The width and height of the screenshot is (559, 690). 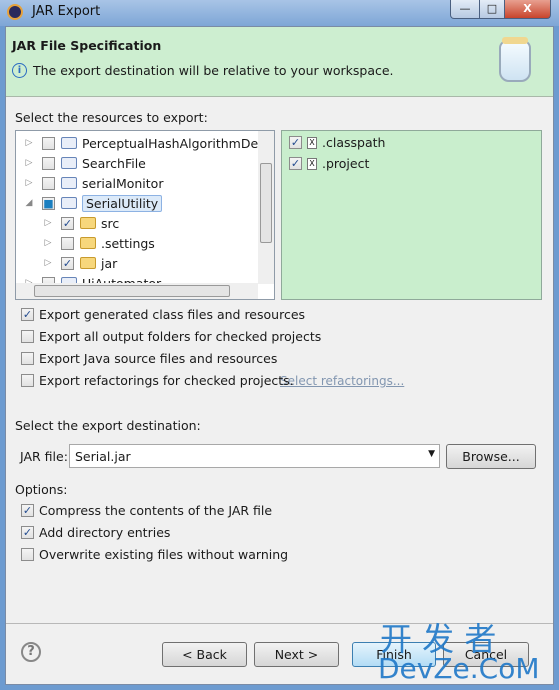 I want to click on tree-item-label: src, so click(x=110, y=223).